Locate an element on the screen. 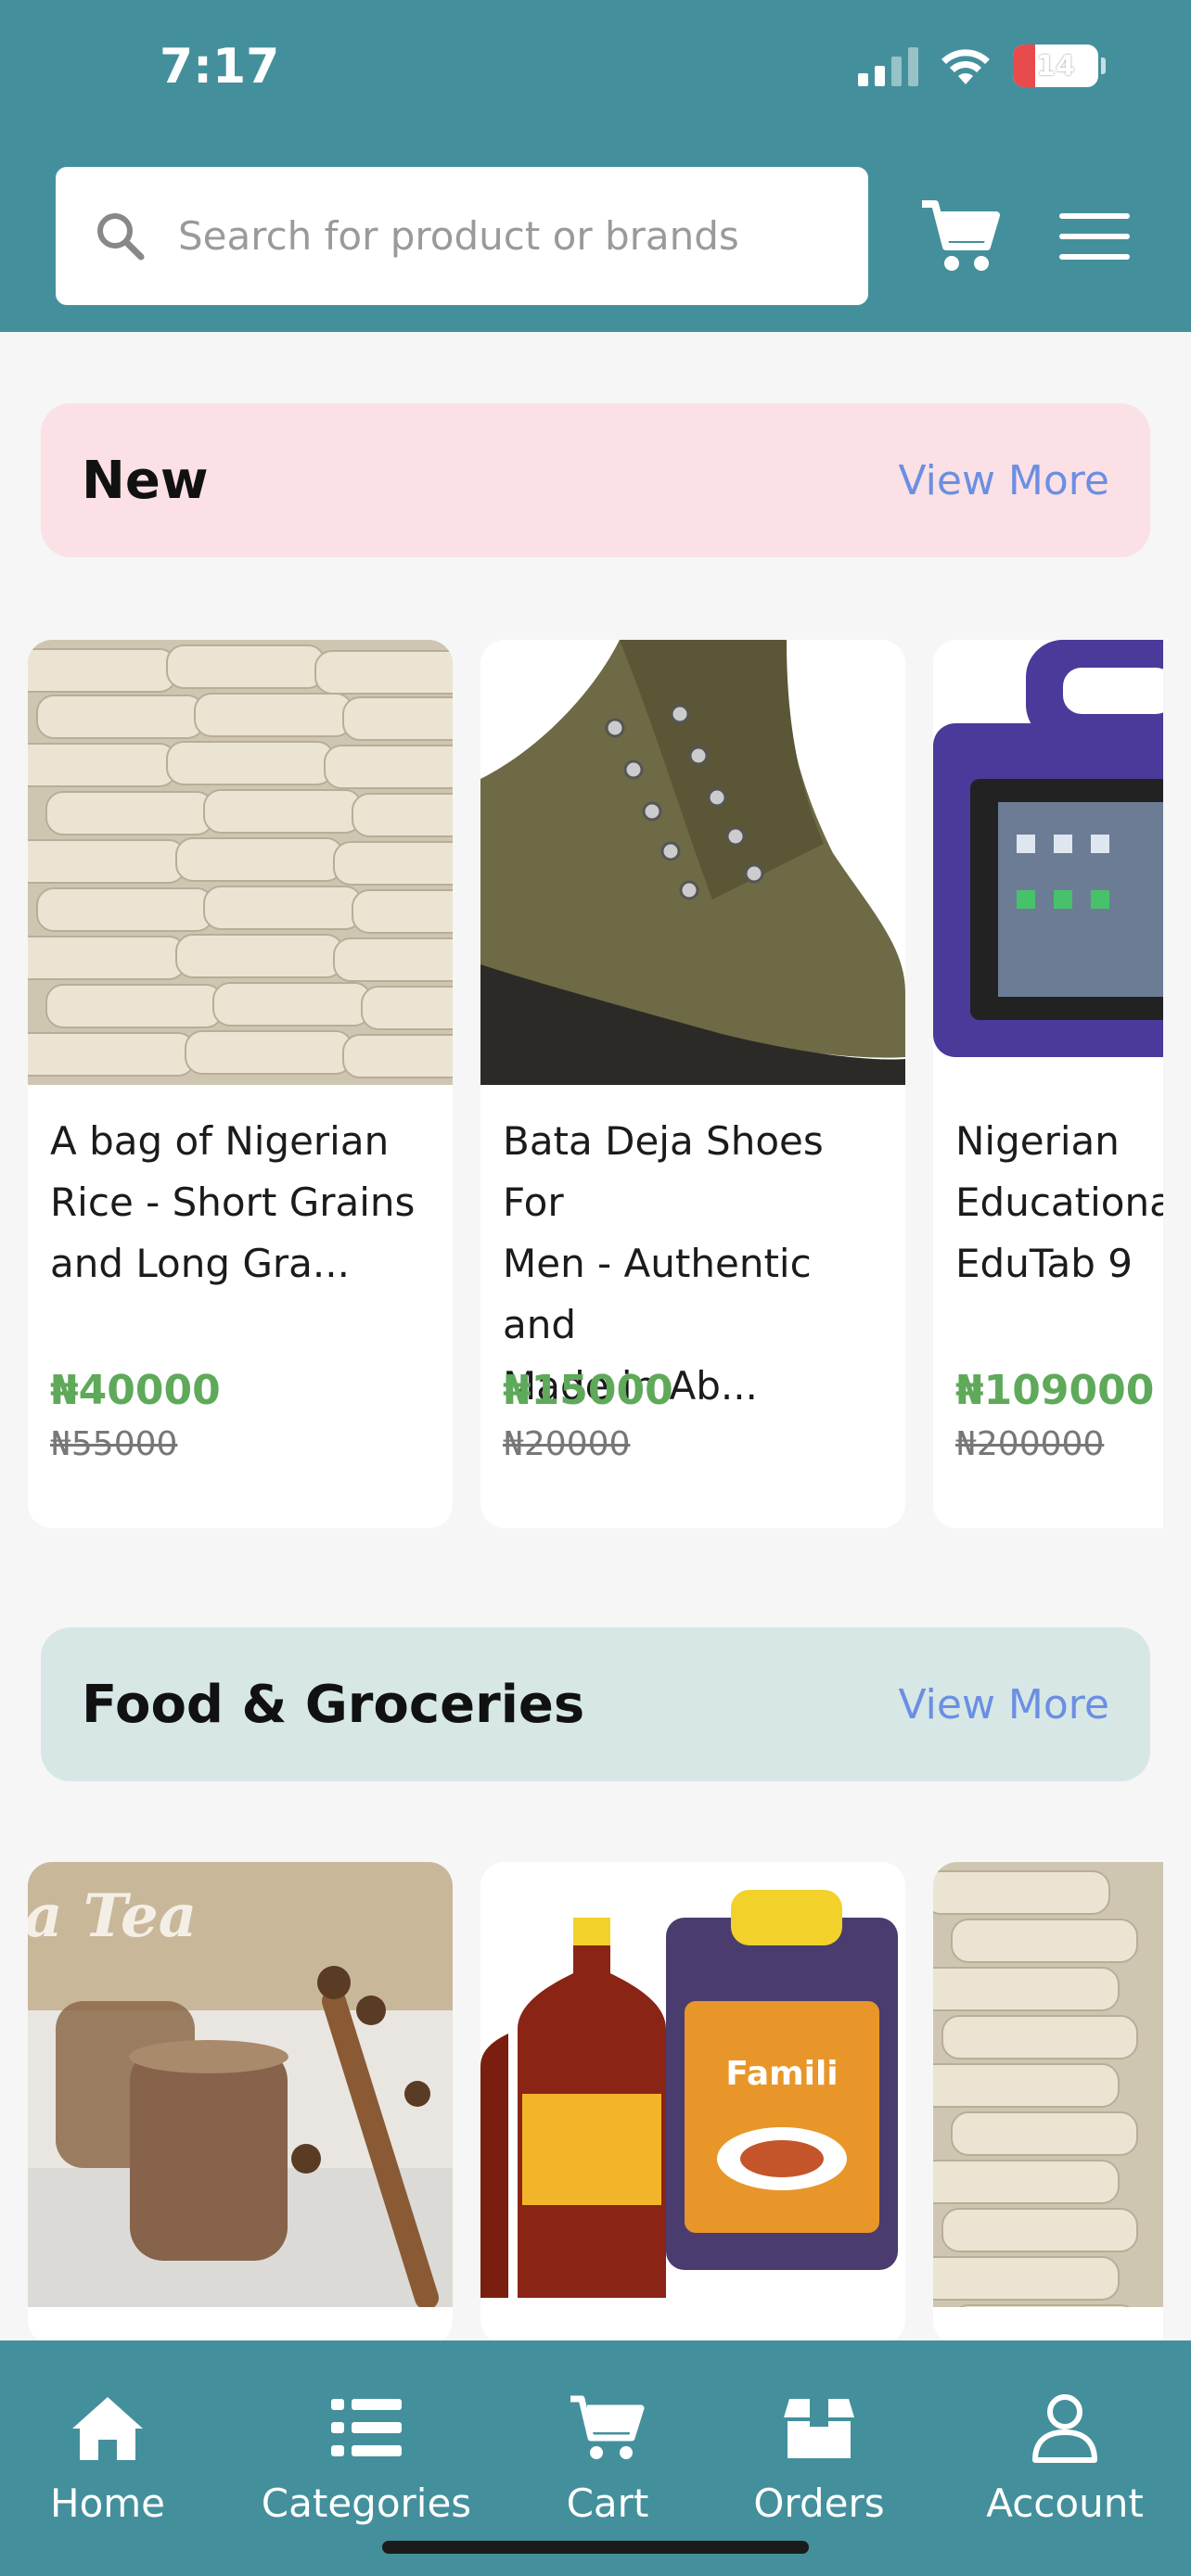  search-bar is located at coordinates (462, 236).